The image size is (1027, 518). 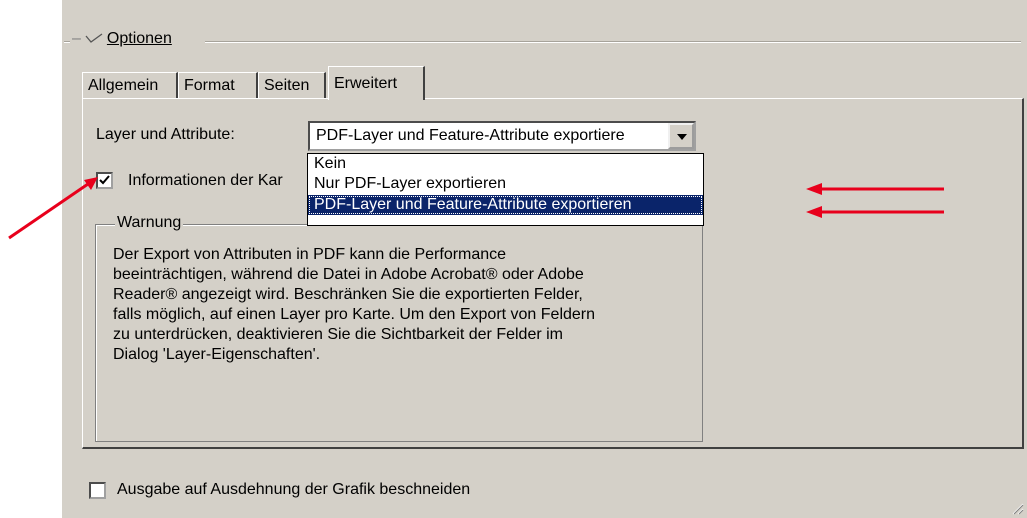 What do you see at coordinates (366, 83) in the screenshot?
I see `tab-label: Erweitert` at bounding box center [366, 83].